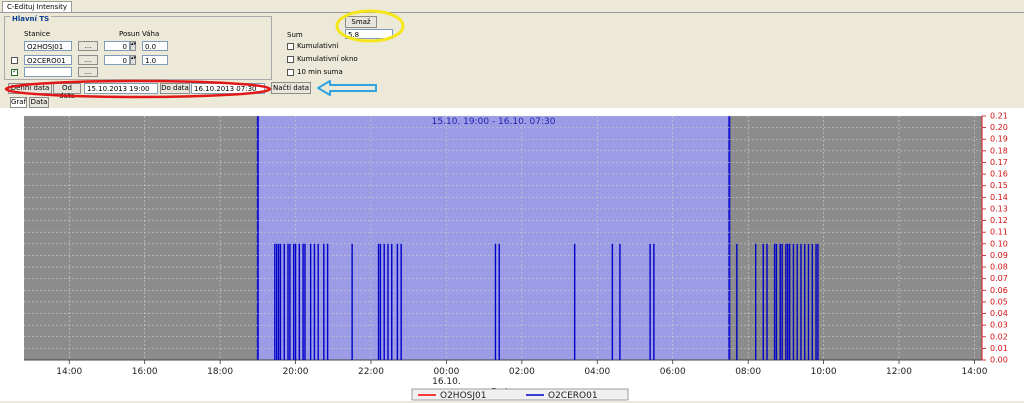  I want to click on y-tick-label: 0.12, so click(999, 220).